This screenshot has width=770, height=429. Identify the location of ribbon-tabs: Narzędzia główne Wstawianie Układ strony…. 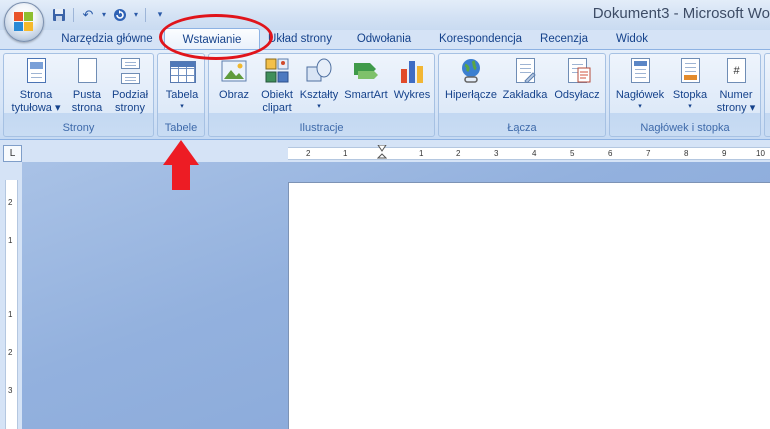
(385, 39).